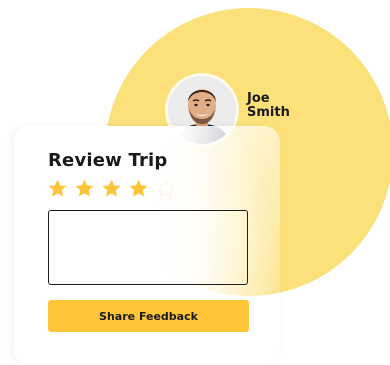  I want to click on review-comment-input, so click(148, 247).